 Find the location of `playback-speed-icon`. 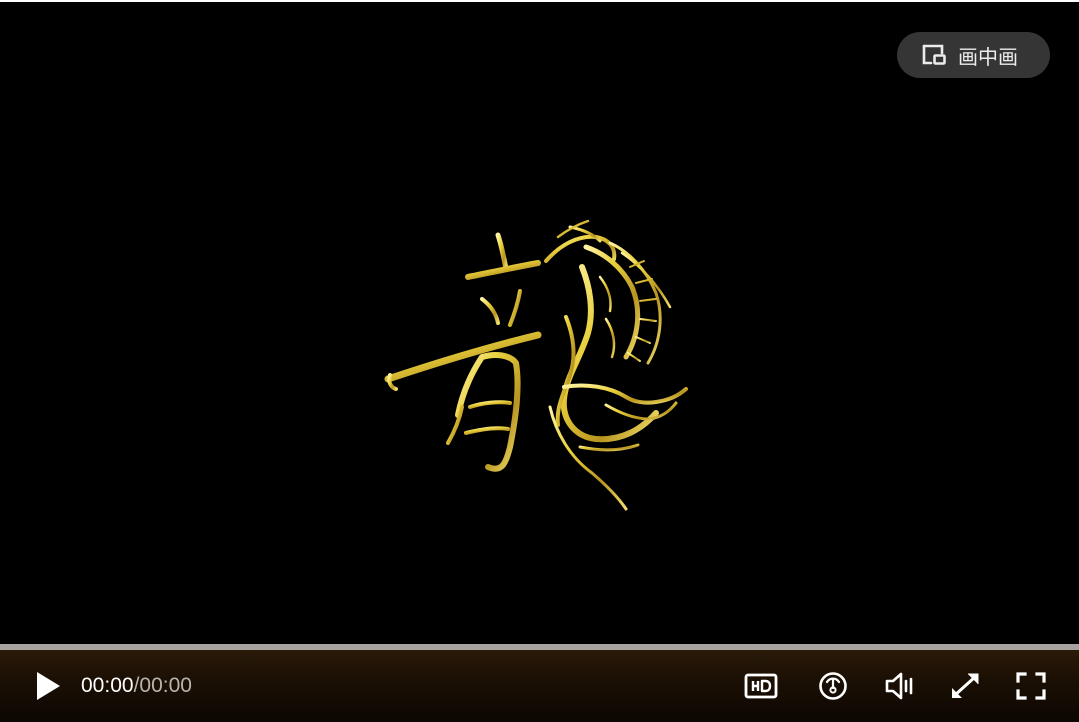

playback-speed-icon is located at coordinates (833, 686).